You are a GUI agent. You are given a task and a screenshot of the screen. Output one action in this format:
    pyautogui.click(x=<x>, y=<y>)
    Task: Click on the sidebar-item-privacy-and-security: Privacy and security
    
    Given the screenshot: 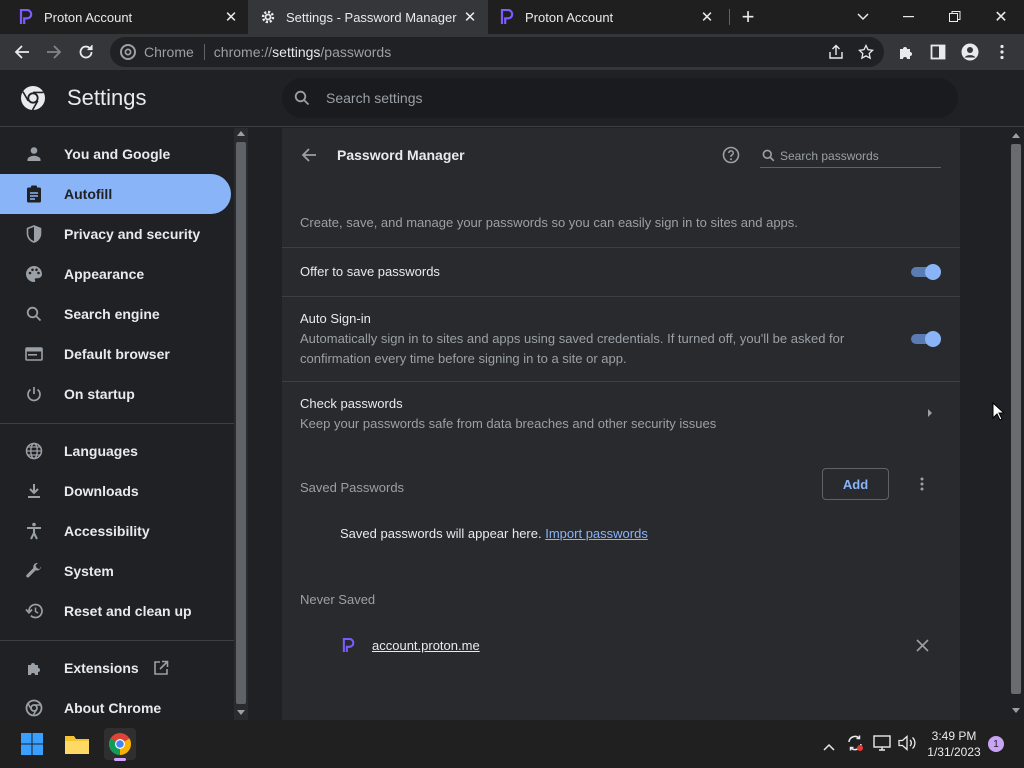 What is the action you would take?
    pyautogui.click(x=115, y=234)
    